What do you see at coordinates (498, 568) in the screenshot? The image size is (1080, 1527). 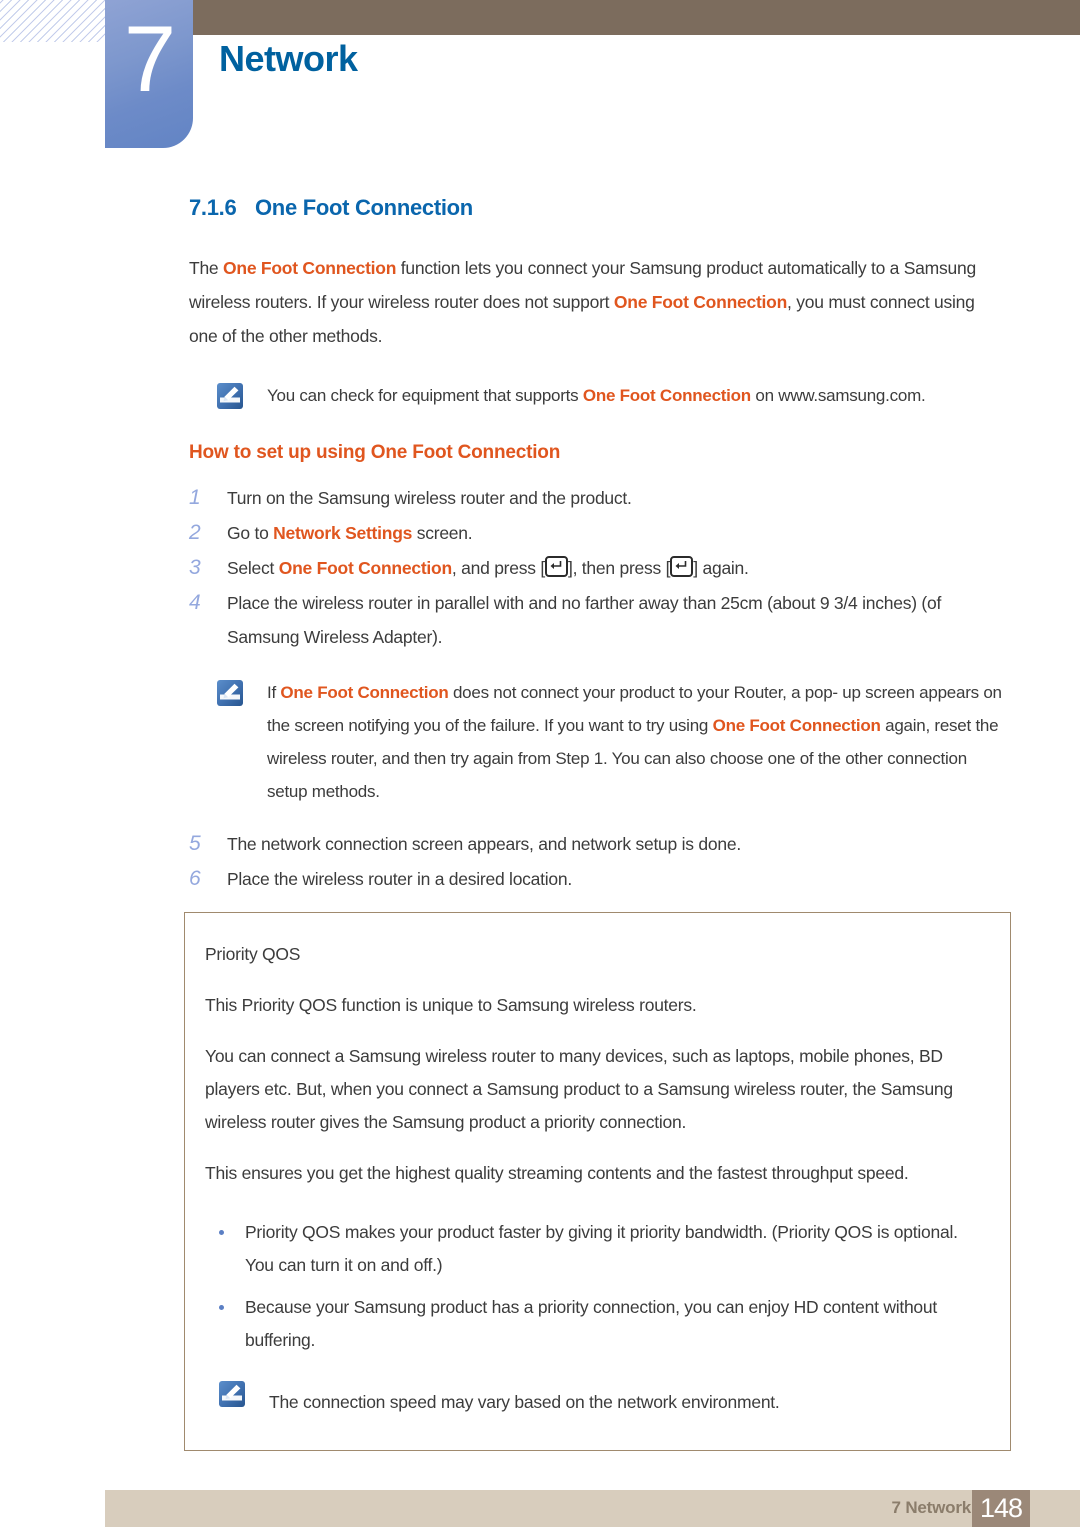 I see `step3-text-b: , and press [` at bounding box center [498, 568].